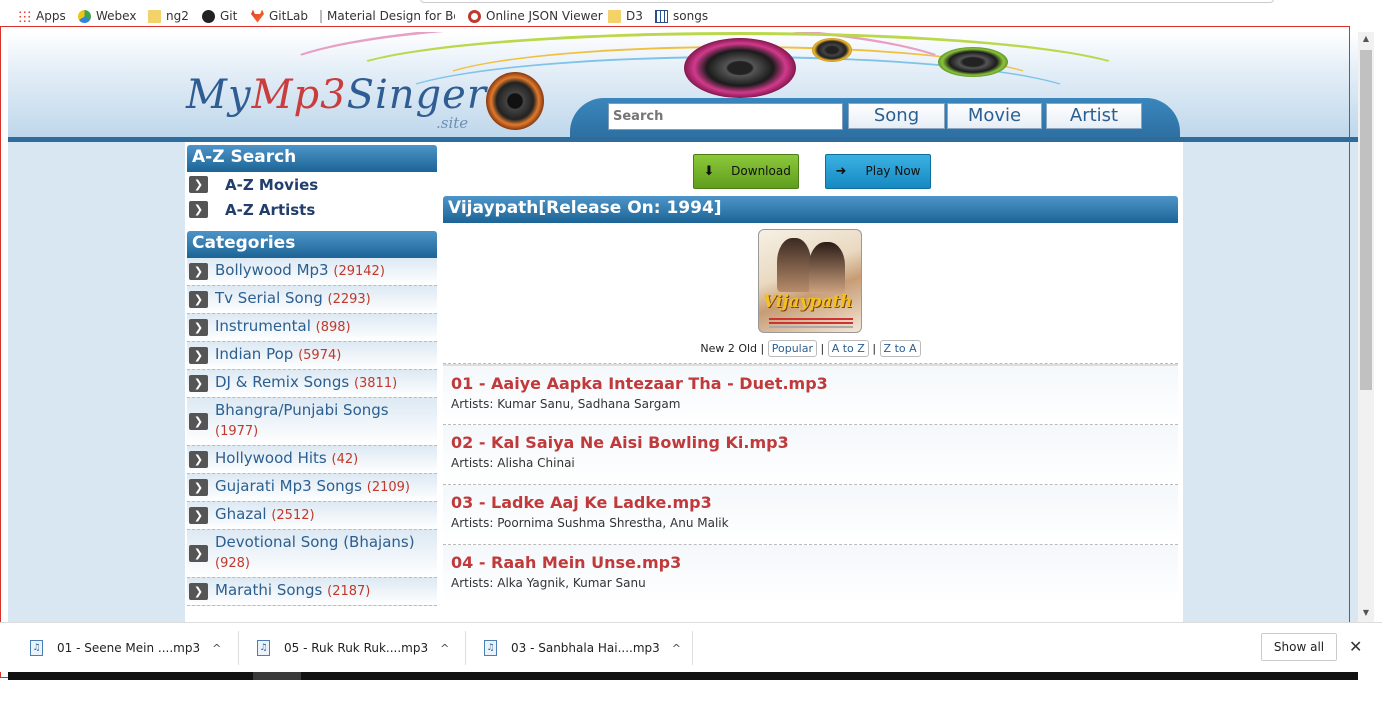 This screenshot has height=704, width=1382. Describe the element at coordinates (810, 562) in the screenshot. I see `track-title: 04 - Raah Mein Unse.mp3` at that location.